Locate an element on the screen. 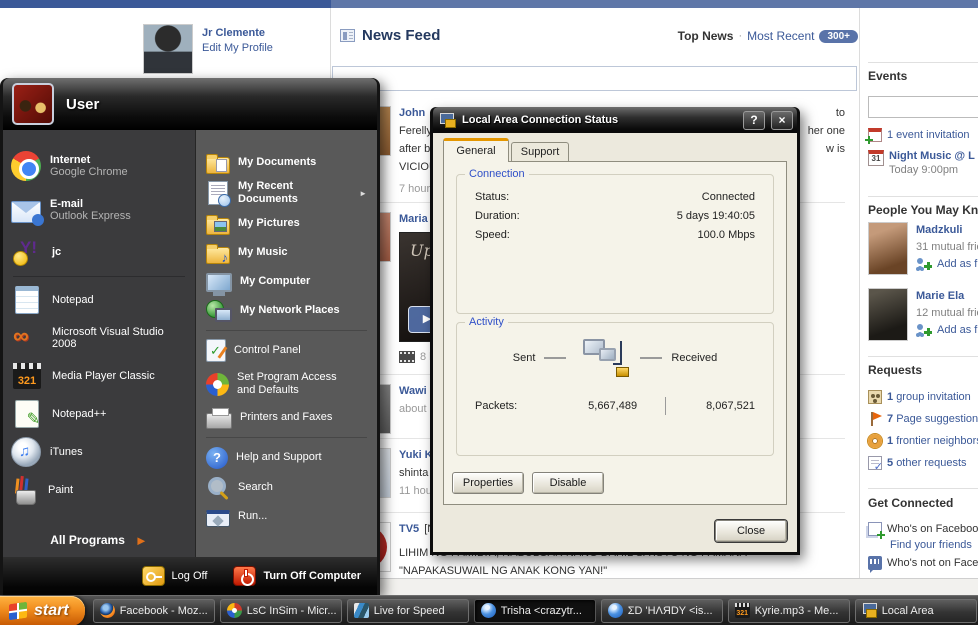 This screenshot has height=625, width=978. event-item: 31 Night Music @ L Today 9:00pm is located at coordinates (921, 163).